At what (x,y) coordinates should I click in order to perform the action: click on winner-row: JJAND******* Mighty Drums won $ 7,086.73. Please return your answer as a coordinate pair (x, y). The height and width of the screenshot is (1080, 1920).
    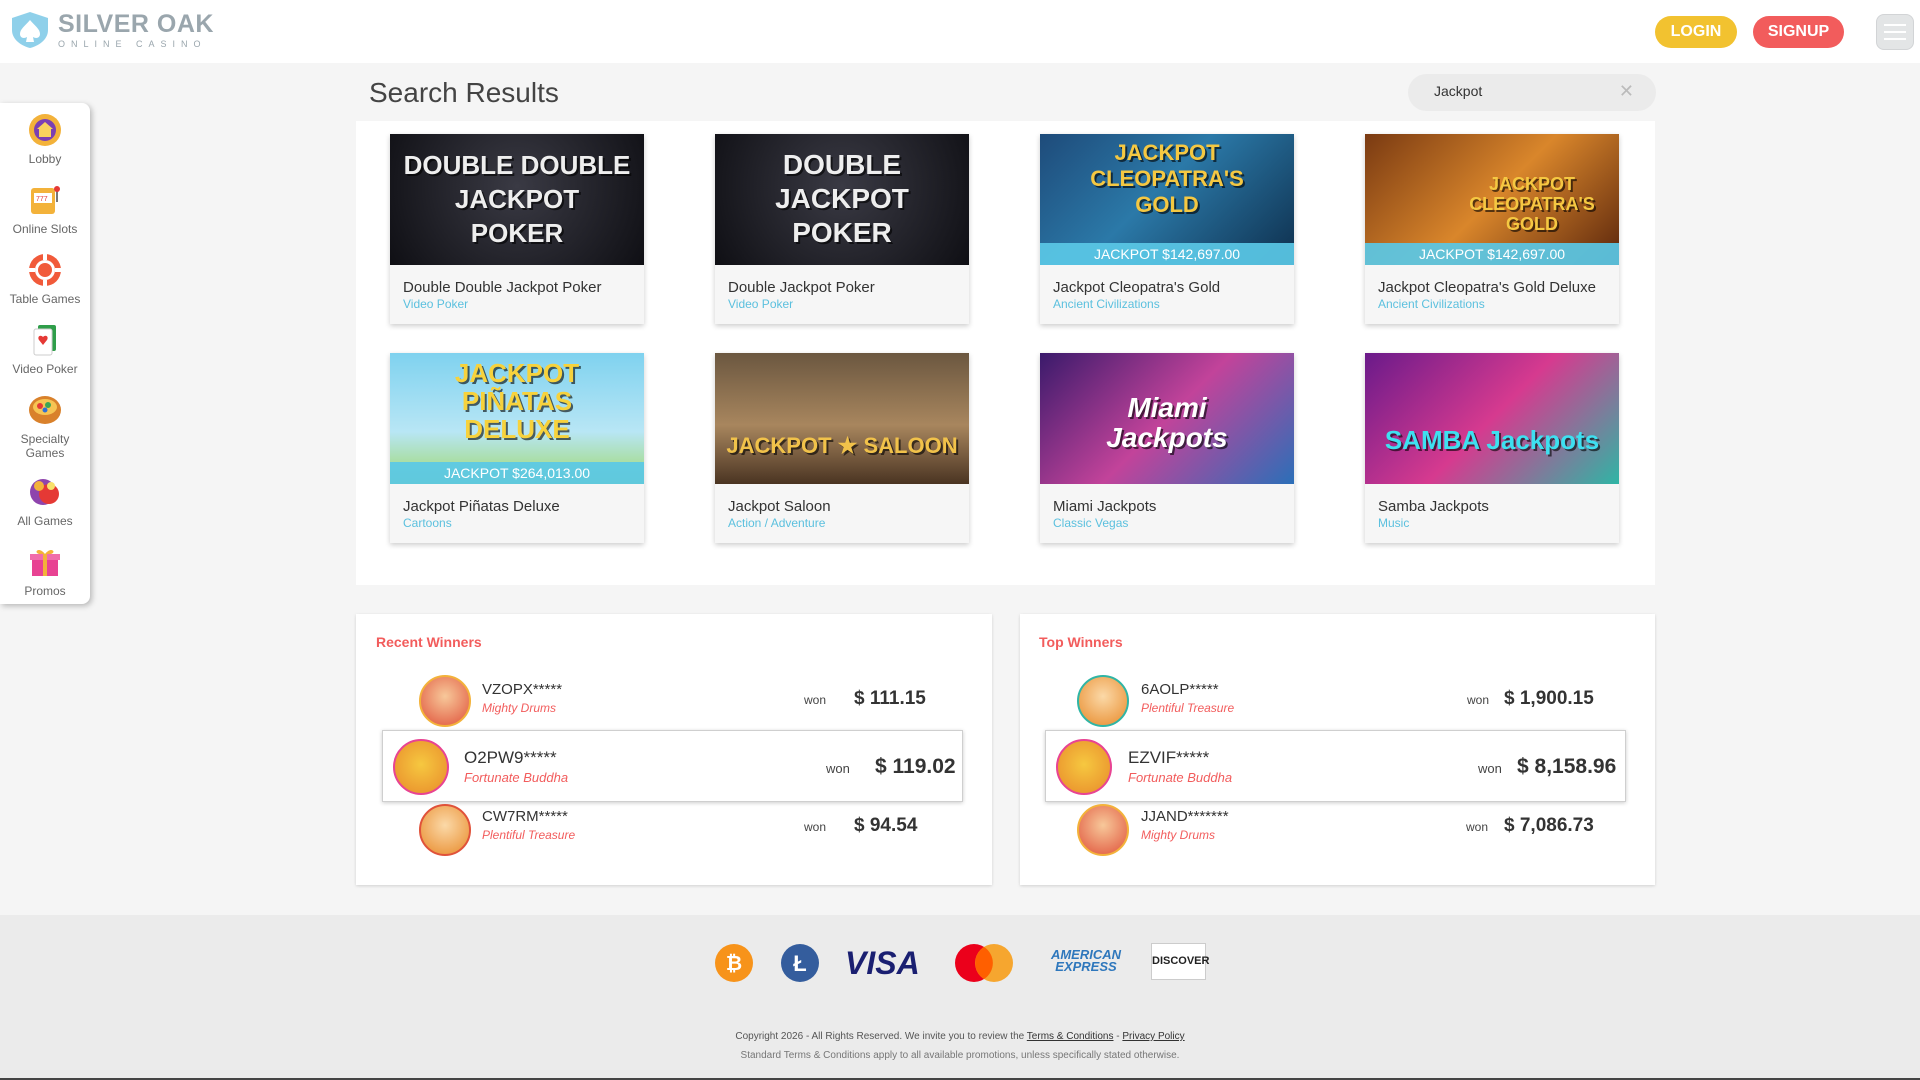
    Looking at the image, I should click on (1329, 832).